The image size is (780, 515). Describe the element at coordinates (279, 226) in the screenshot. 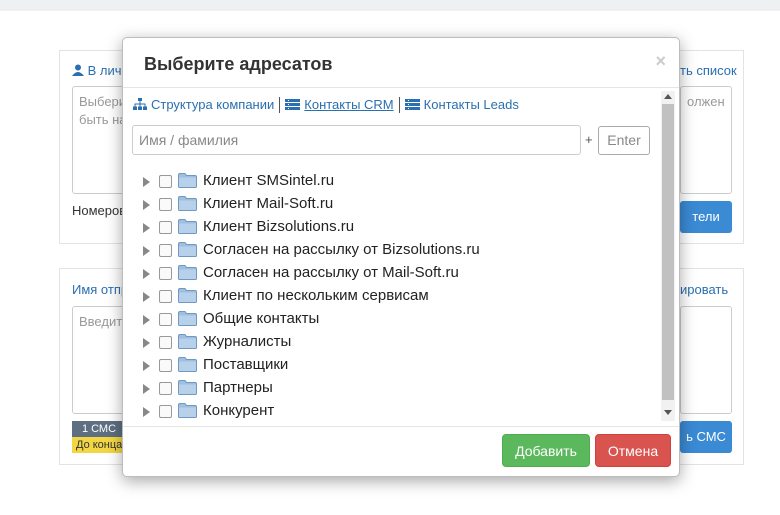

I see `group-label: Клиент Bizsolutions.ru` at that location.